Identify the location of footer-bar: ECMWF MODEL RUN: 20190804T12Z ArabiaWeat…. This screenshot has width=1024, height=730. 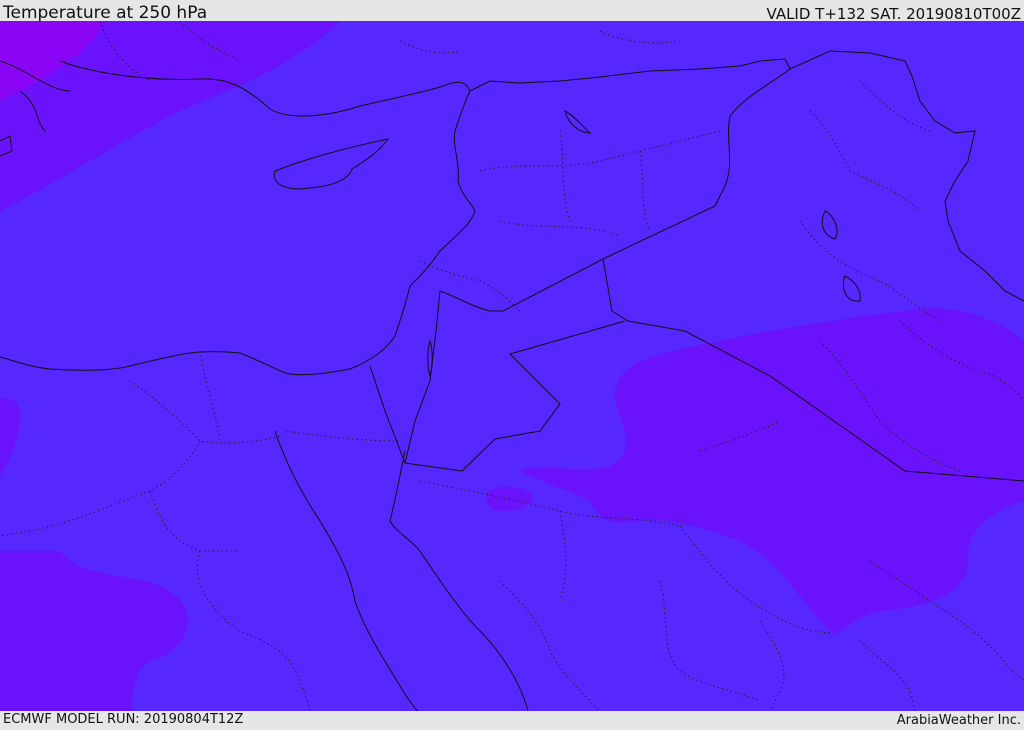
(512, 720).